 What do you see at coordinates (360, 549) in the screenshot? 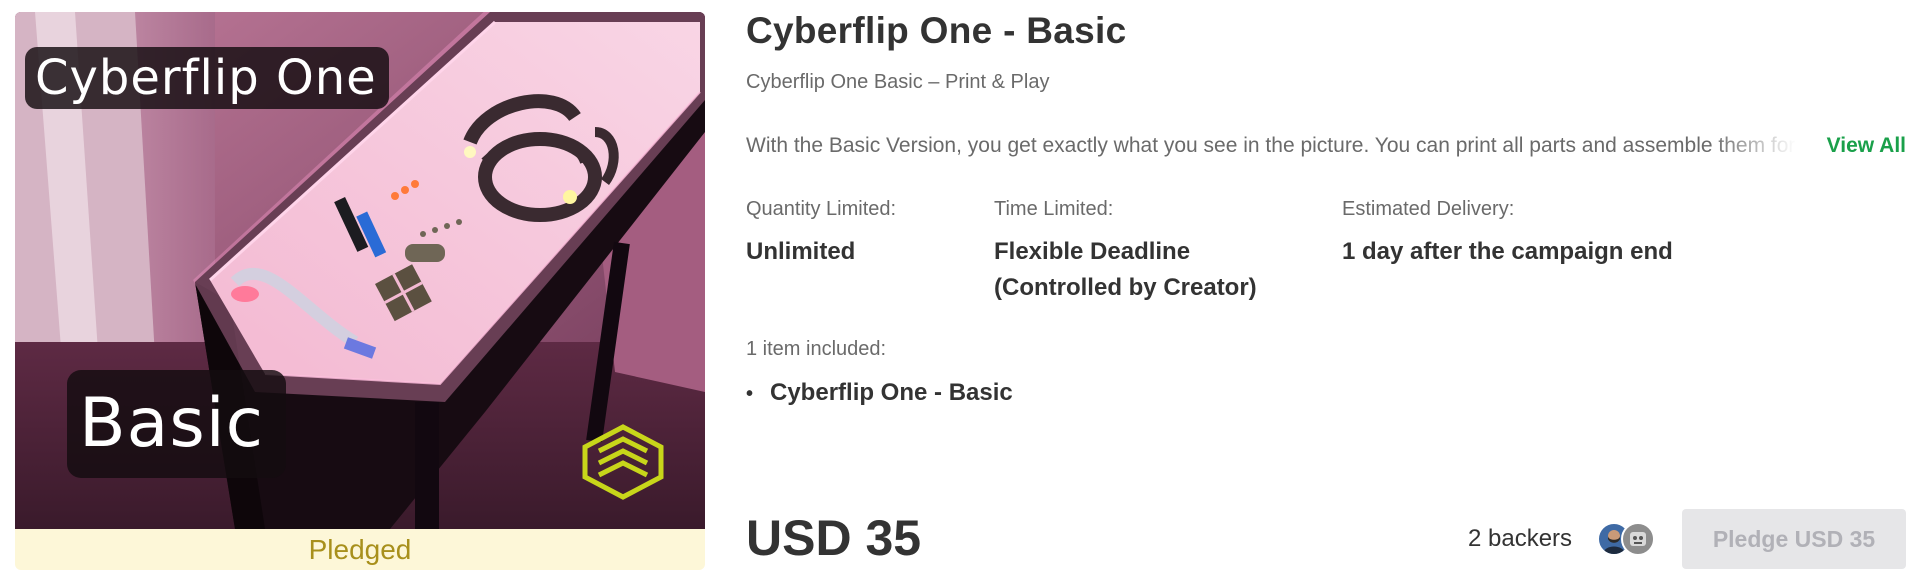
I see `pledged-status-bar: Pledged` at bounding box center [360, 549].